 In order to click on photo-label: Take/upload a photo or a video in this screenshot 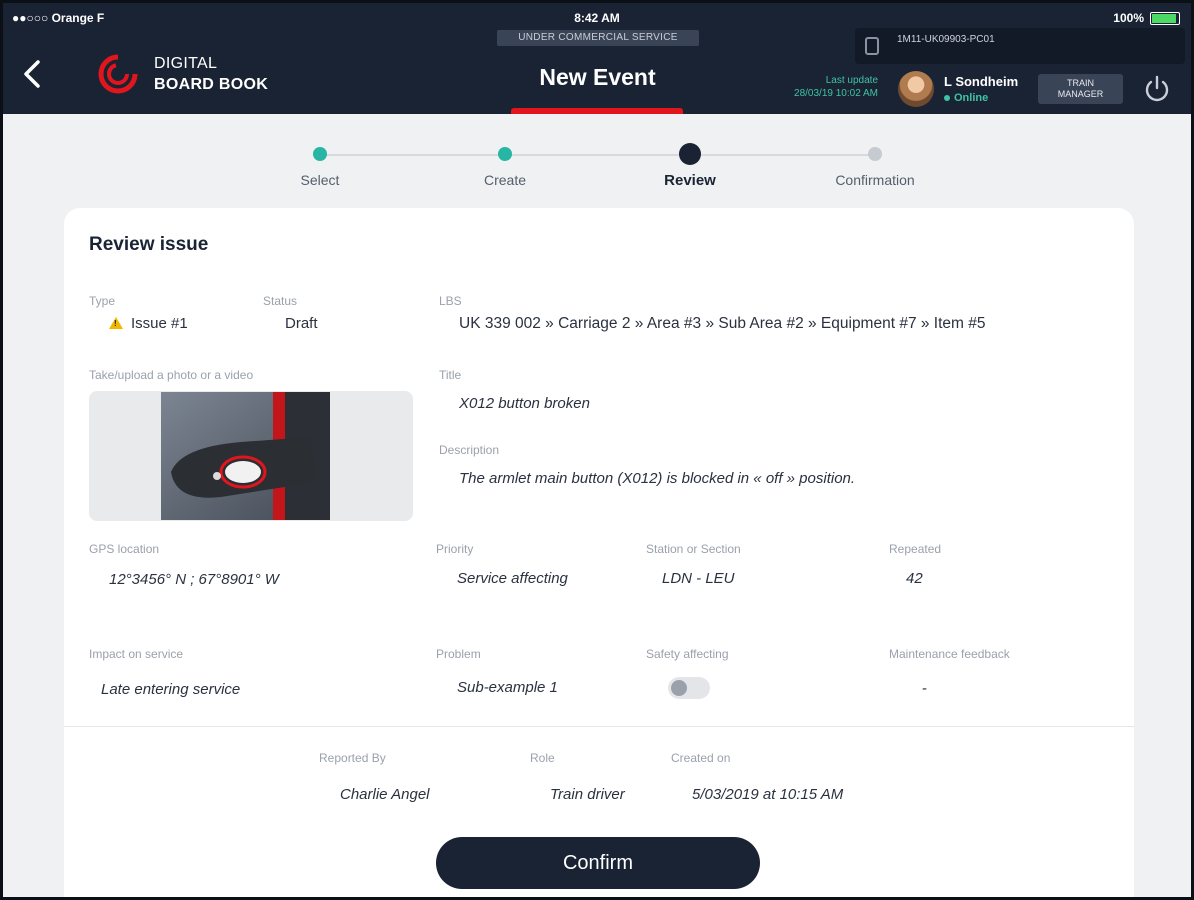, I will do `click(171, 375)`.